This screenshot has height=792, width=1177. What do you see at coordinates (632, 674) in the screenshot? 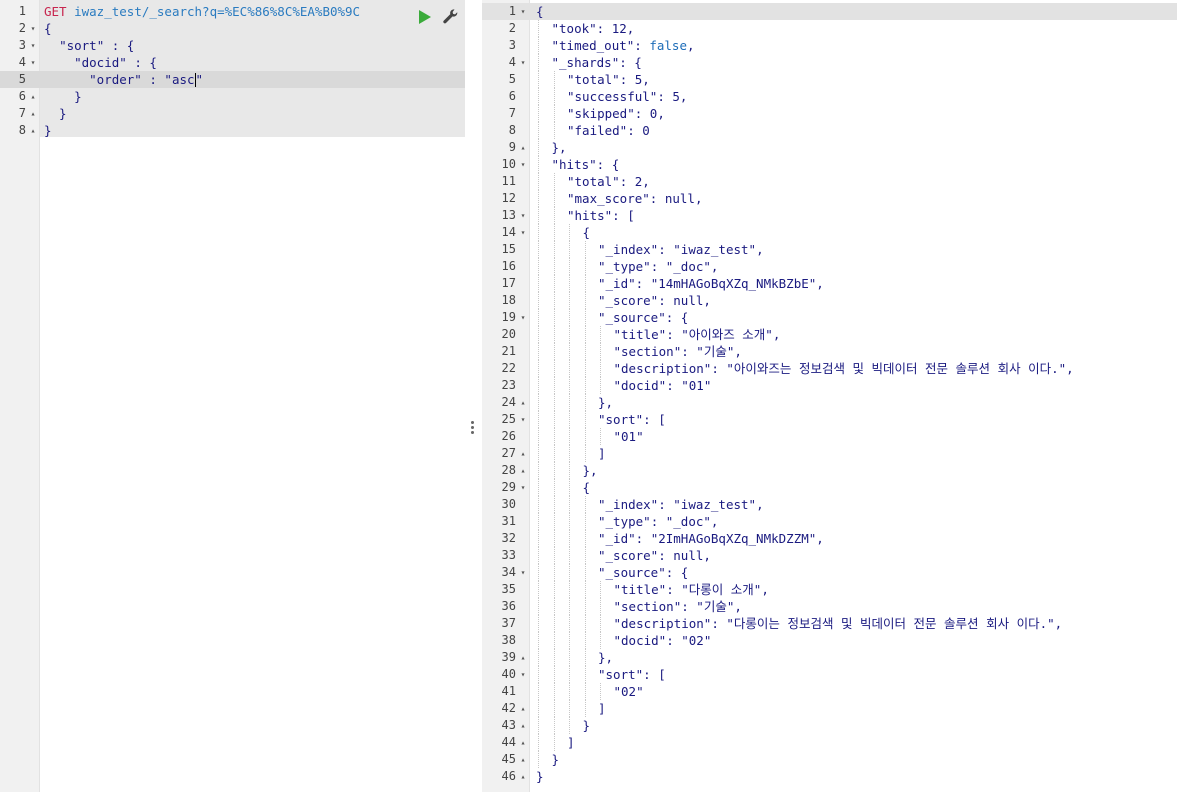
I see `response-line-content: "sort": [` at bounding box center [632, 674].